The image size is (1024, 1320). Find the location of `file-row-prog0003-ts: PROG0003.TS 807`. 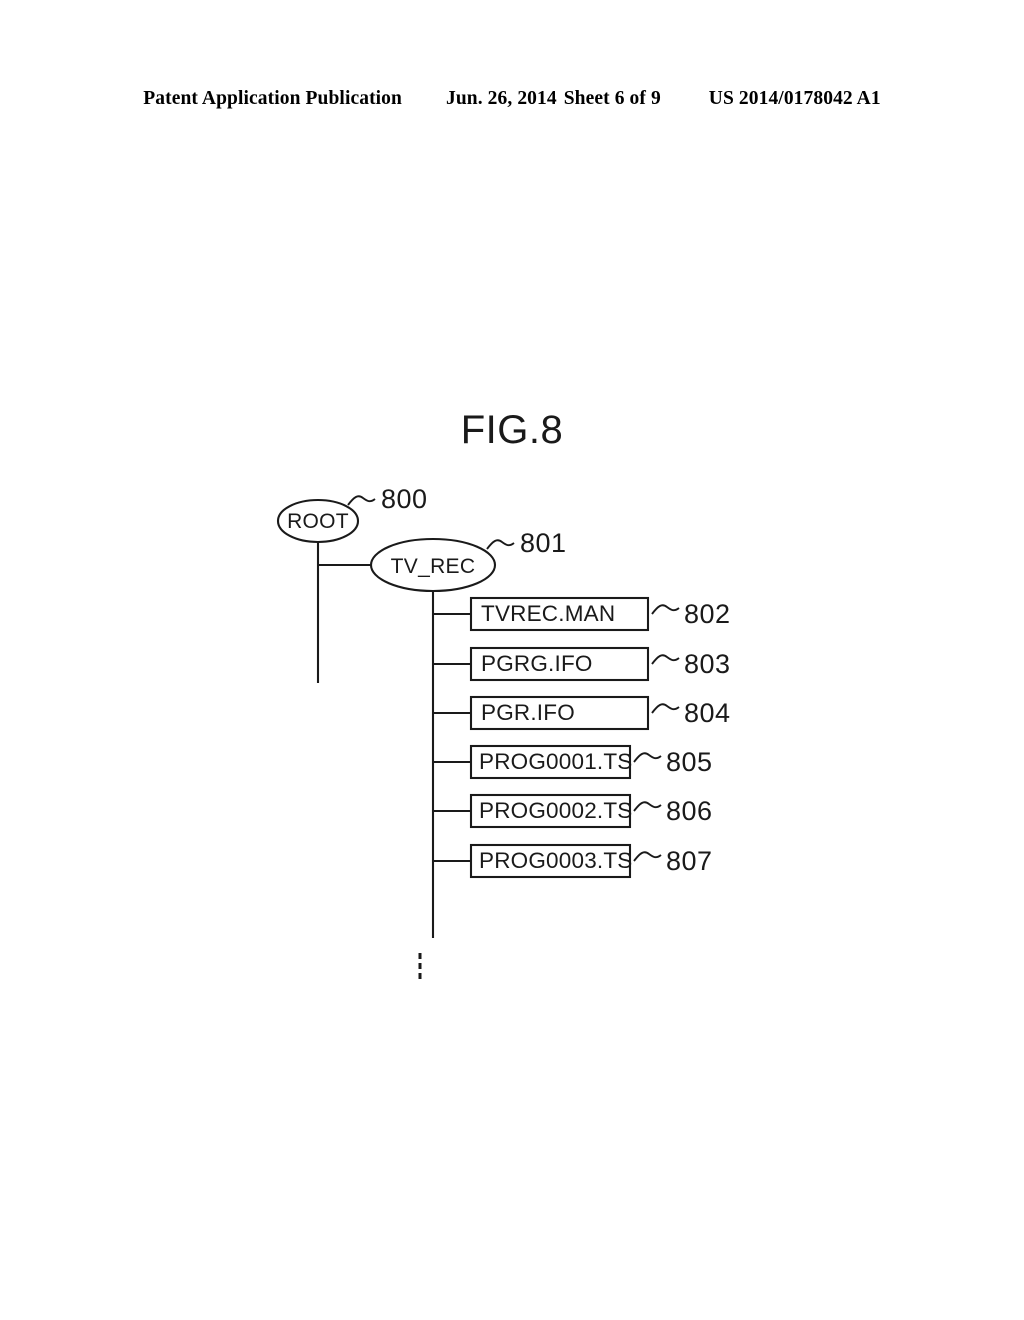

file-row-prog0003-ts: PROG0003.TS 807 is located at coordinates (573, 861).